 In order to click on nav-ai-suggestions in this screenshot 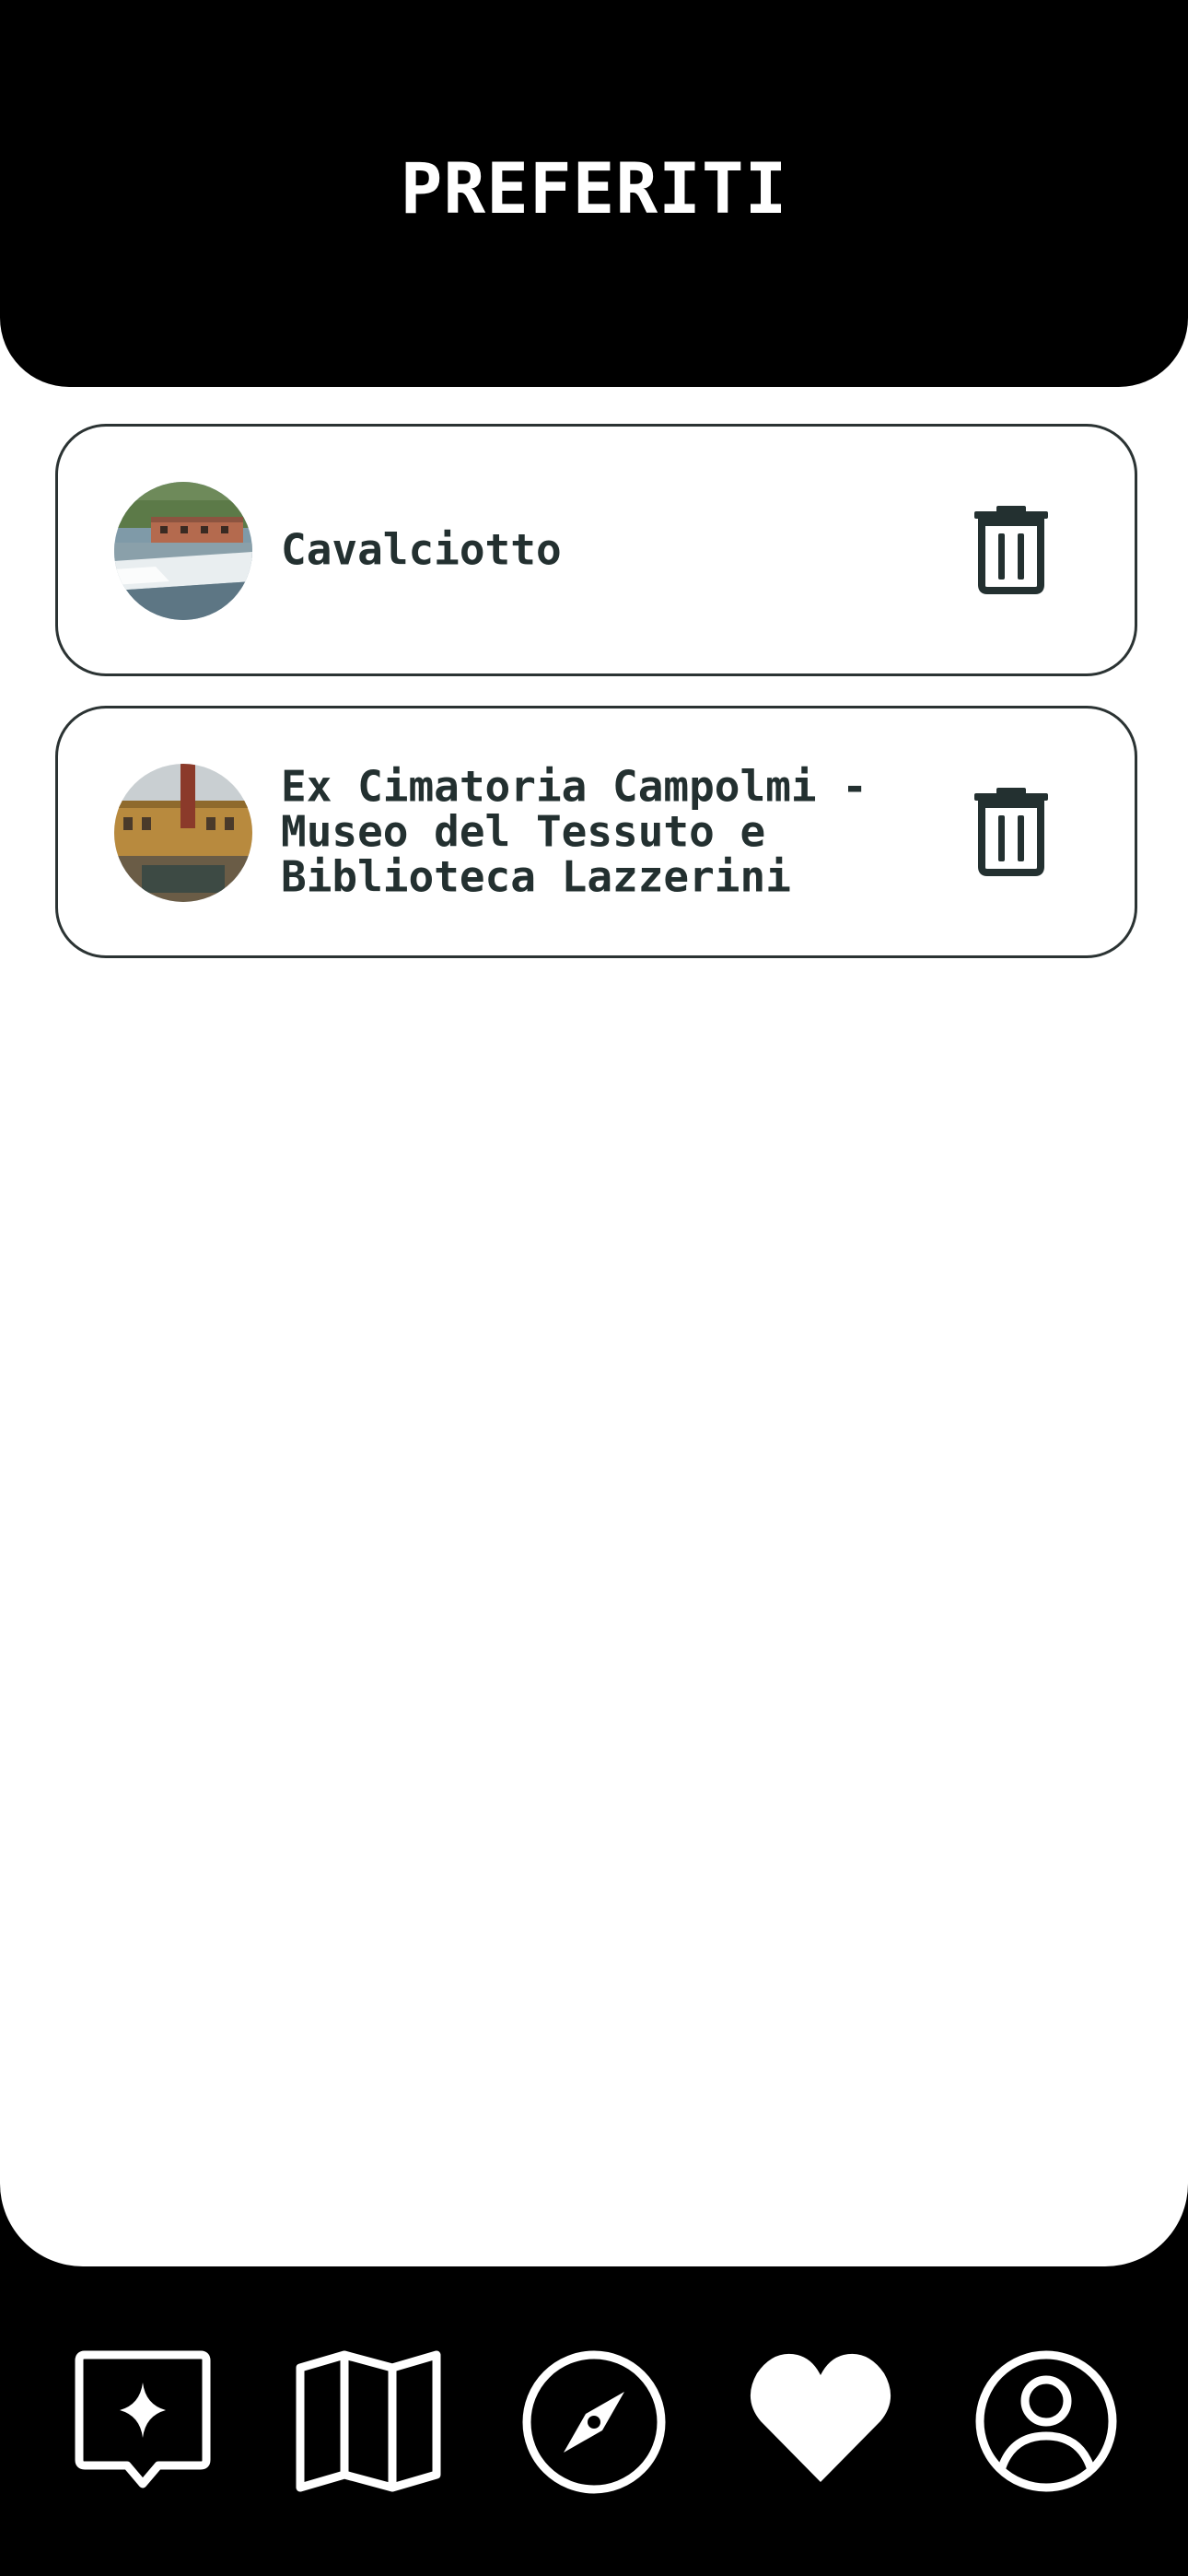, I will do `click(143, 2420)`.